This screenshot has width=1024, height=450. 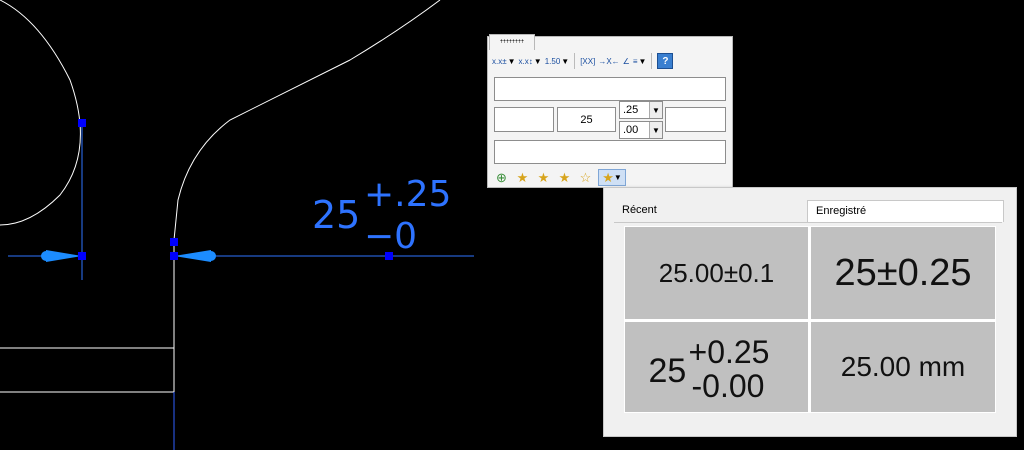 I want to click on basic-dimension-icon: [XX], so click(x=588, y=61).